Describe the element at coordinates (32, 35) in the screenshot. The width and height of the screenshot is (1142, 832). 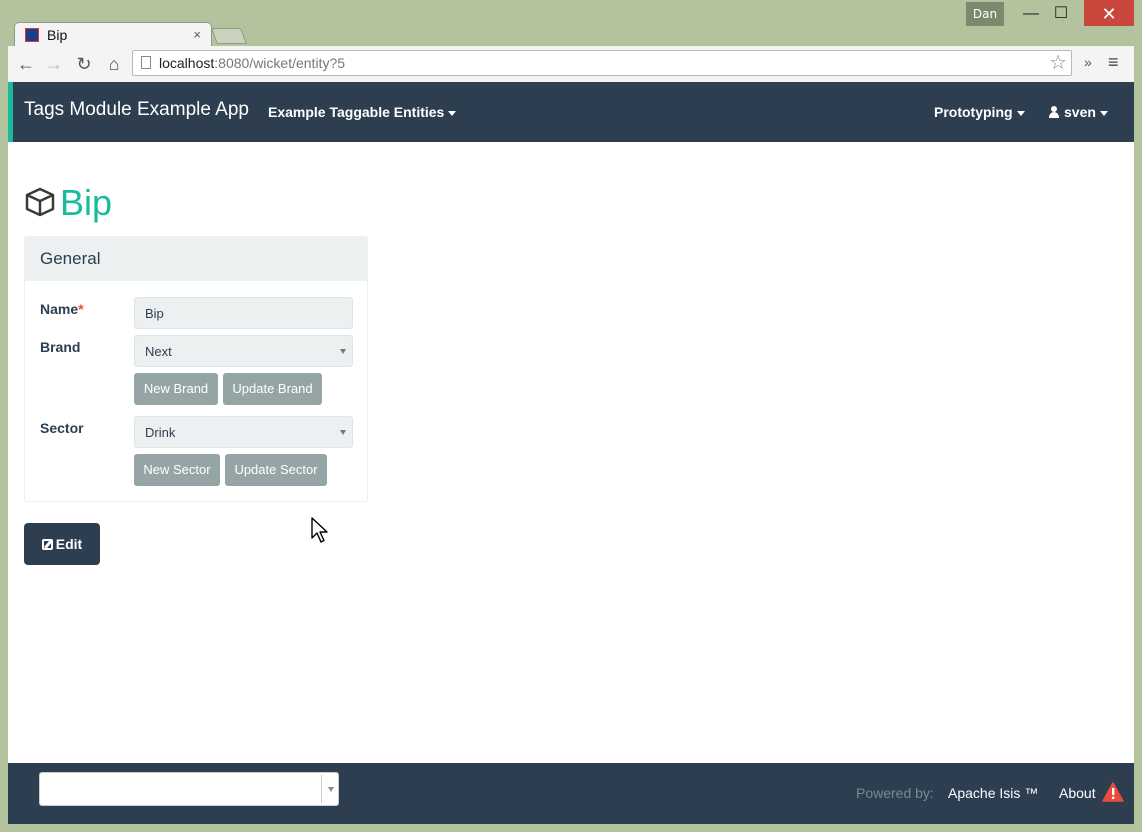
I see `favicon-icon` at that location.